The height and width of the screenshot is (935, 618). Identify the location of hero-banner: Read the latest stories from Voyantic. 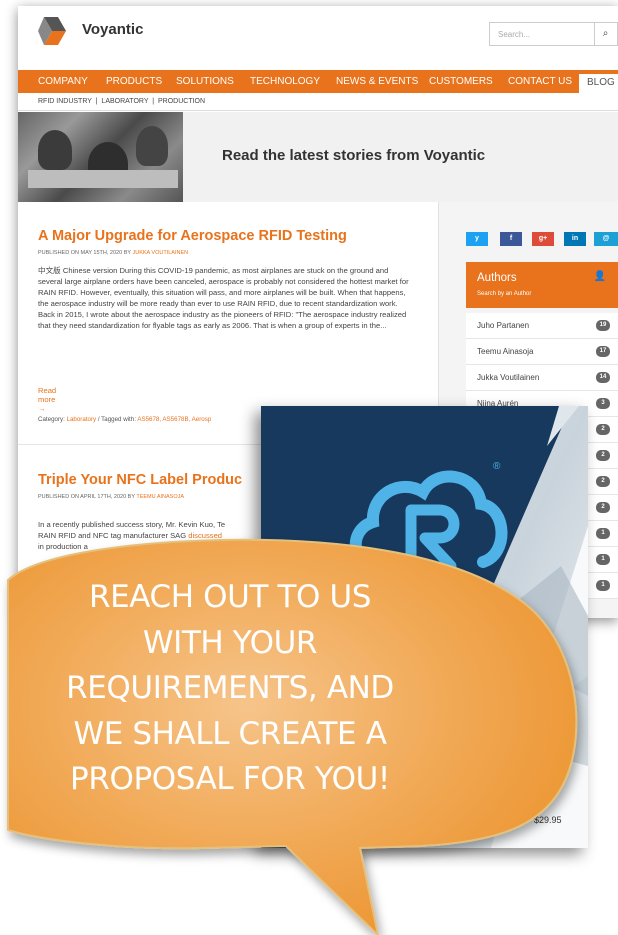
(318, 157).